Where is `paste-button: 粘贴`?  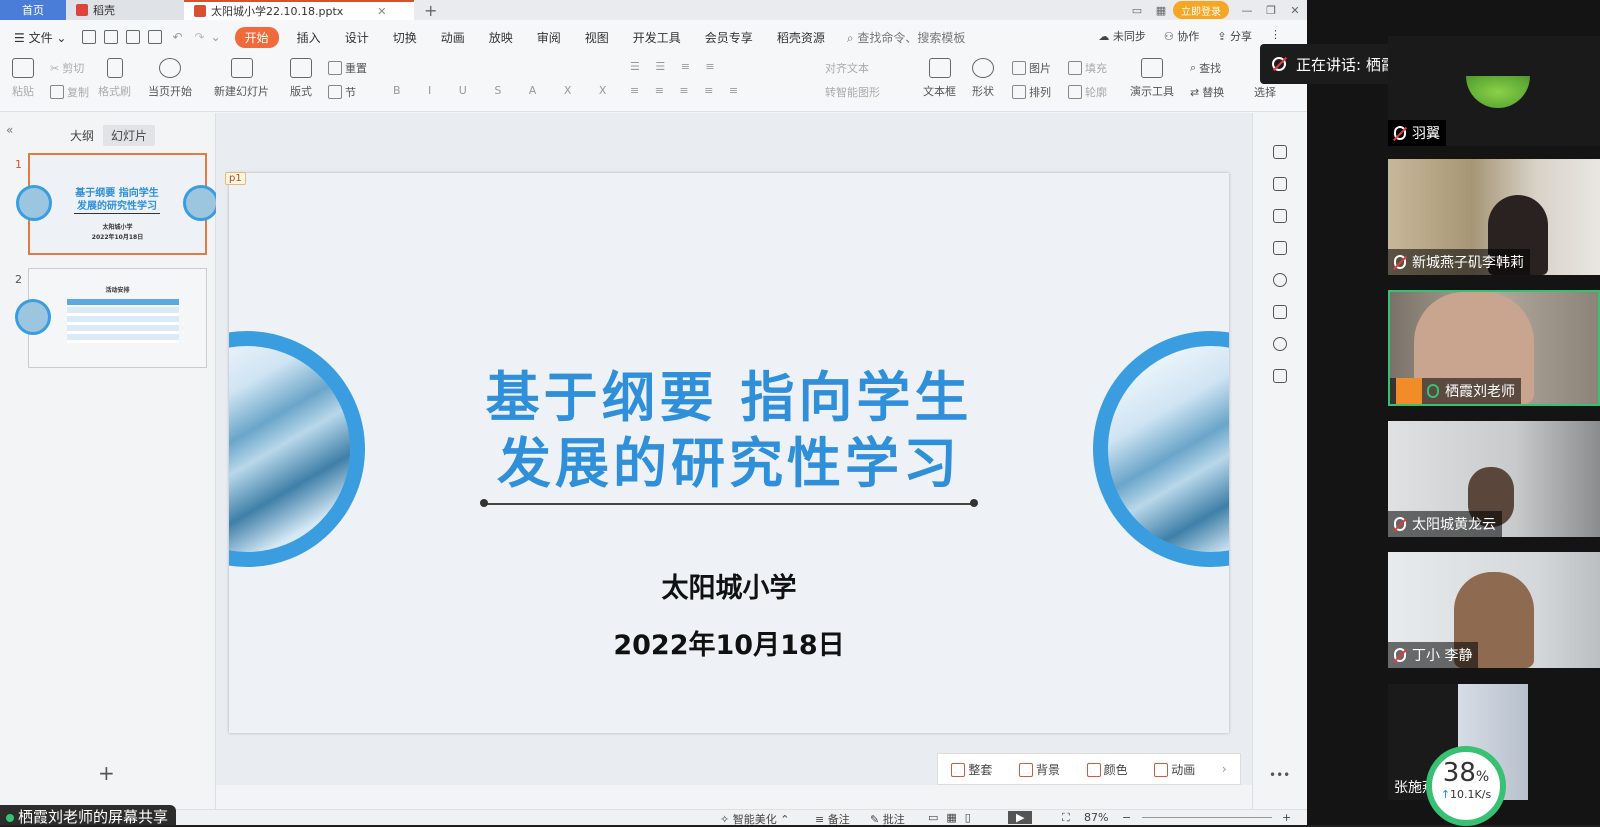 paste-button: 粘贴 is located at coordinates (23, 78).